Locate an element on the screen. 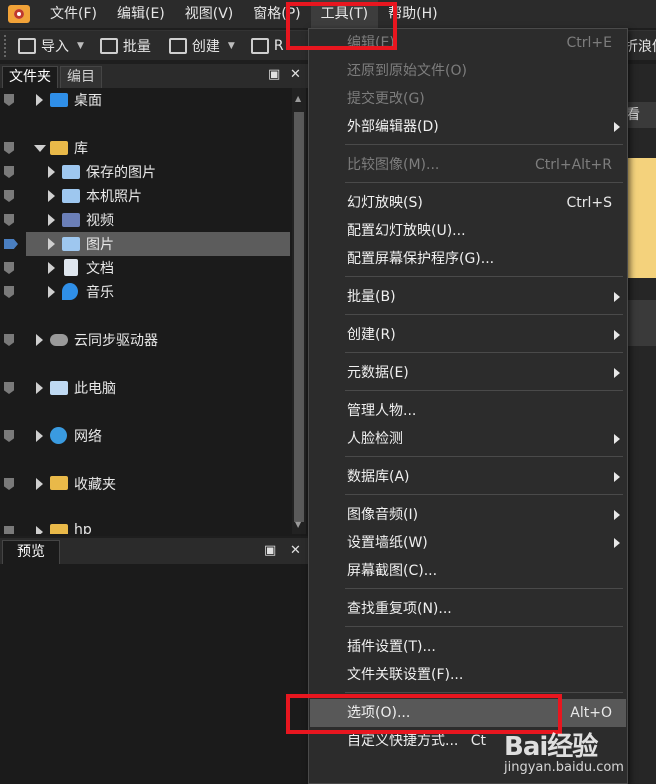  tree-item-local-photos: 本机照片 is located at coordinates (145, 196).